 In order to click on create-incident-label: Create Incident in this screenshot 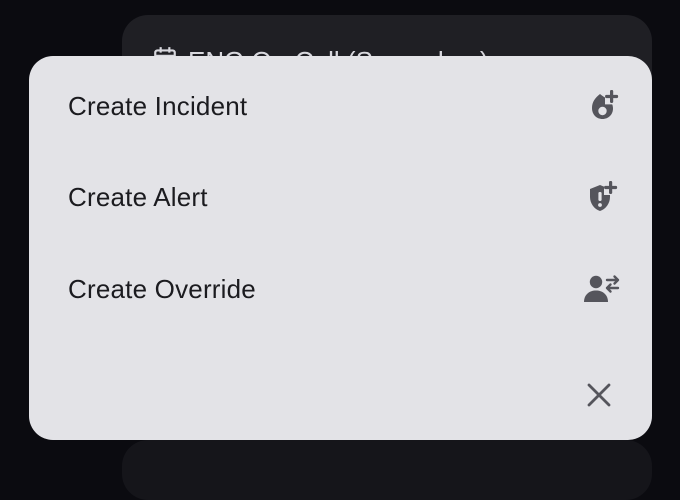, I will do `click(158, 105)`.